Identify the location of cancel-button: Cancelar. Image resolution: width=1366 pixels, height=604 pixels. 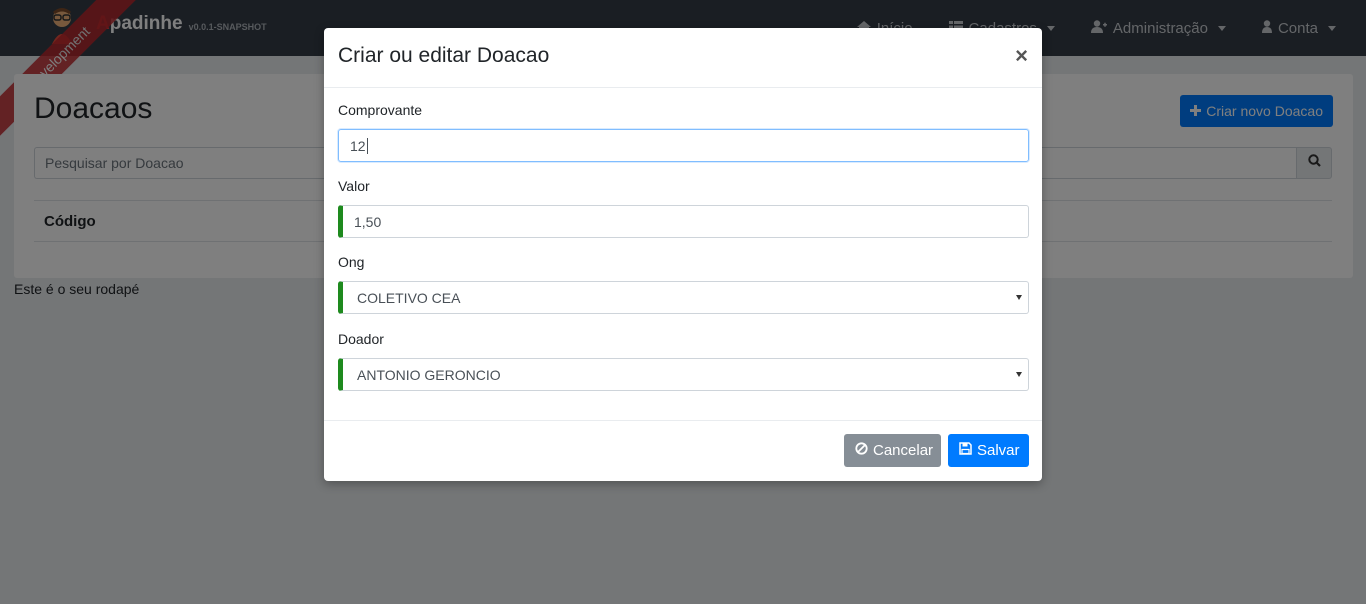
(892, 450).